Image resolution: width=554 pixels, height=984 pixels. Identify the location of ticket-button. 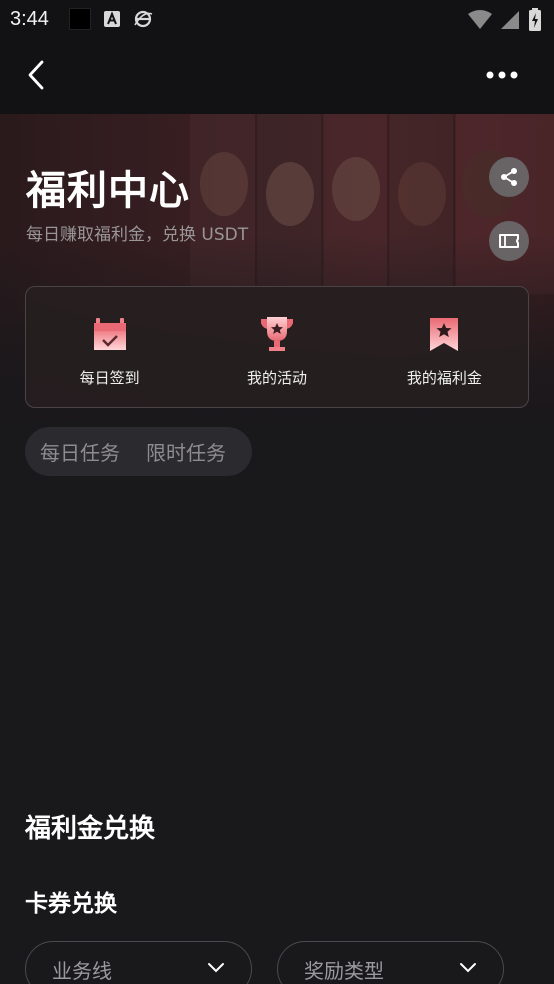
(509, 241).